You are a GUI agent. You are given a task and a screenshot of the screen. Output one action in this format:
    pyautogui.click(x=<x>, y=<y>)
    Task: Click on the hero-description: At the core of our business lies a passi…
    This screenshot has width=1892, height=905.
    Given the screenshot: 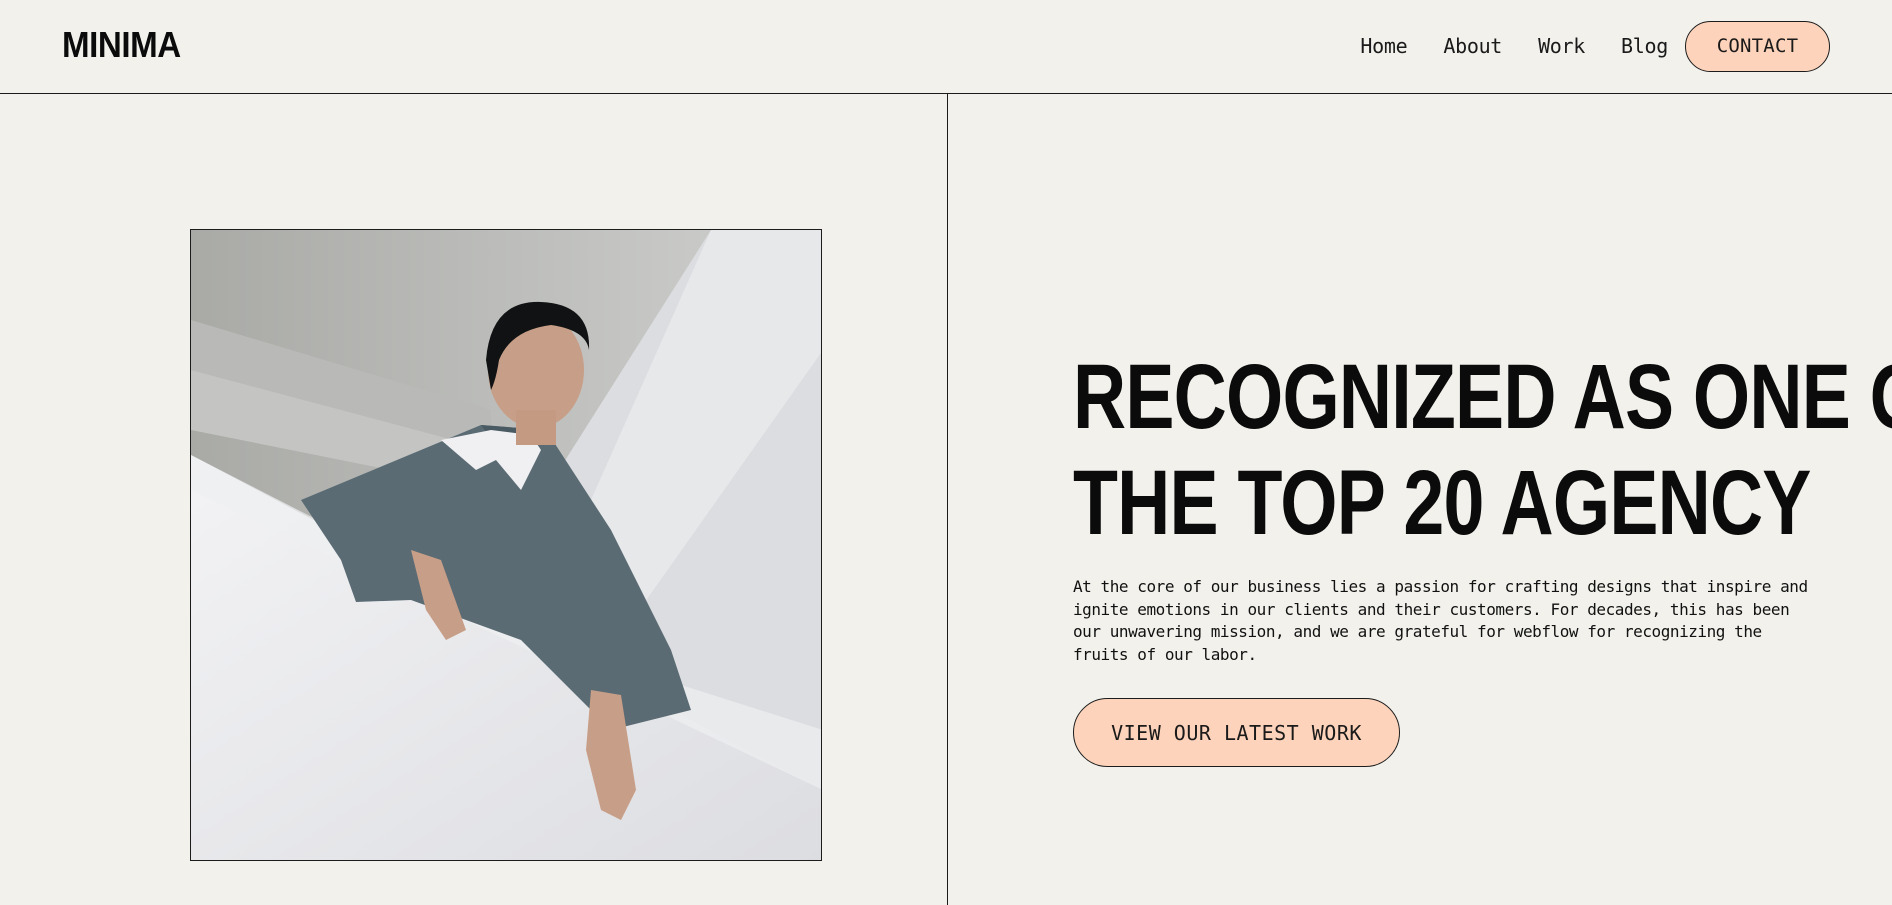 What is the action you would take?
    pyautogui.click(x=1440, y=620)
    